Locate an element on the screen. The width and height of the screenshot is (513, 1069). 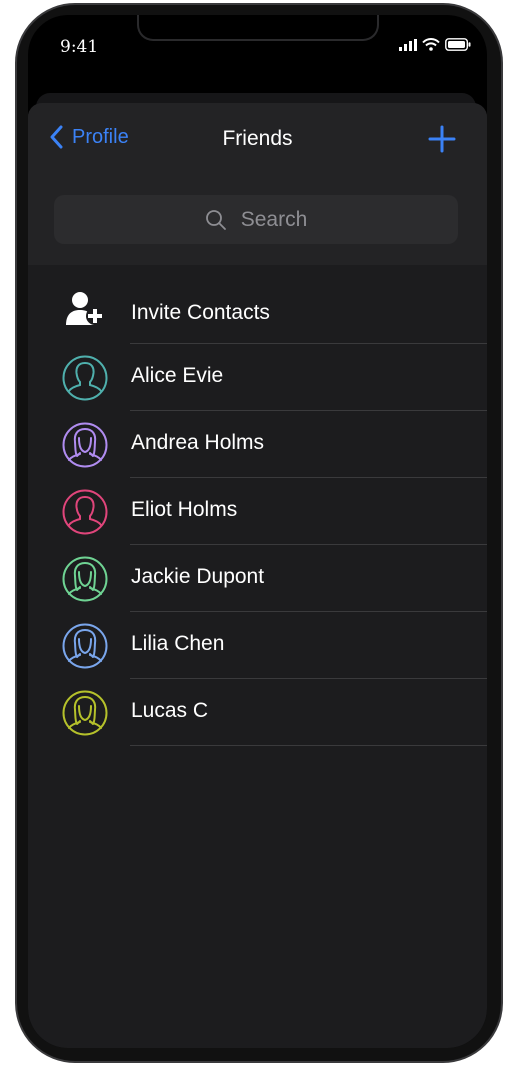
signal-icon is located at coordinates (408, 44).